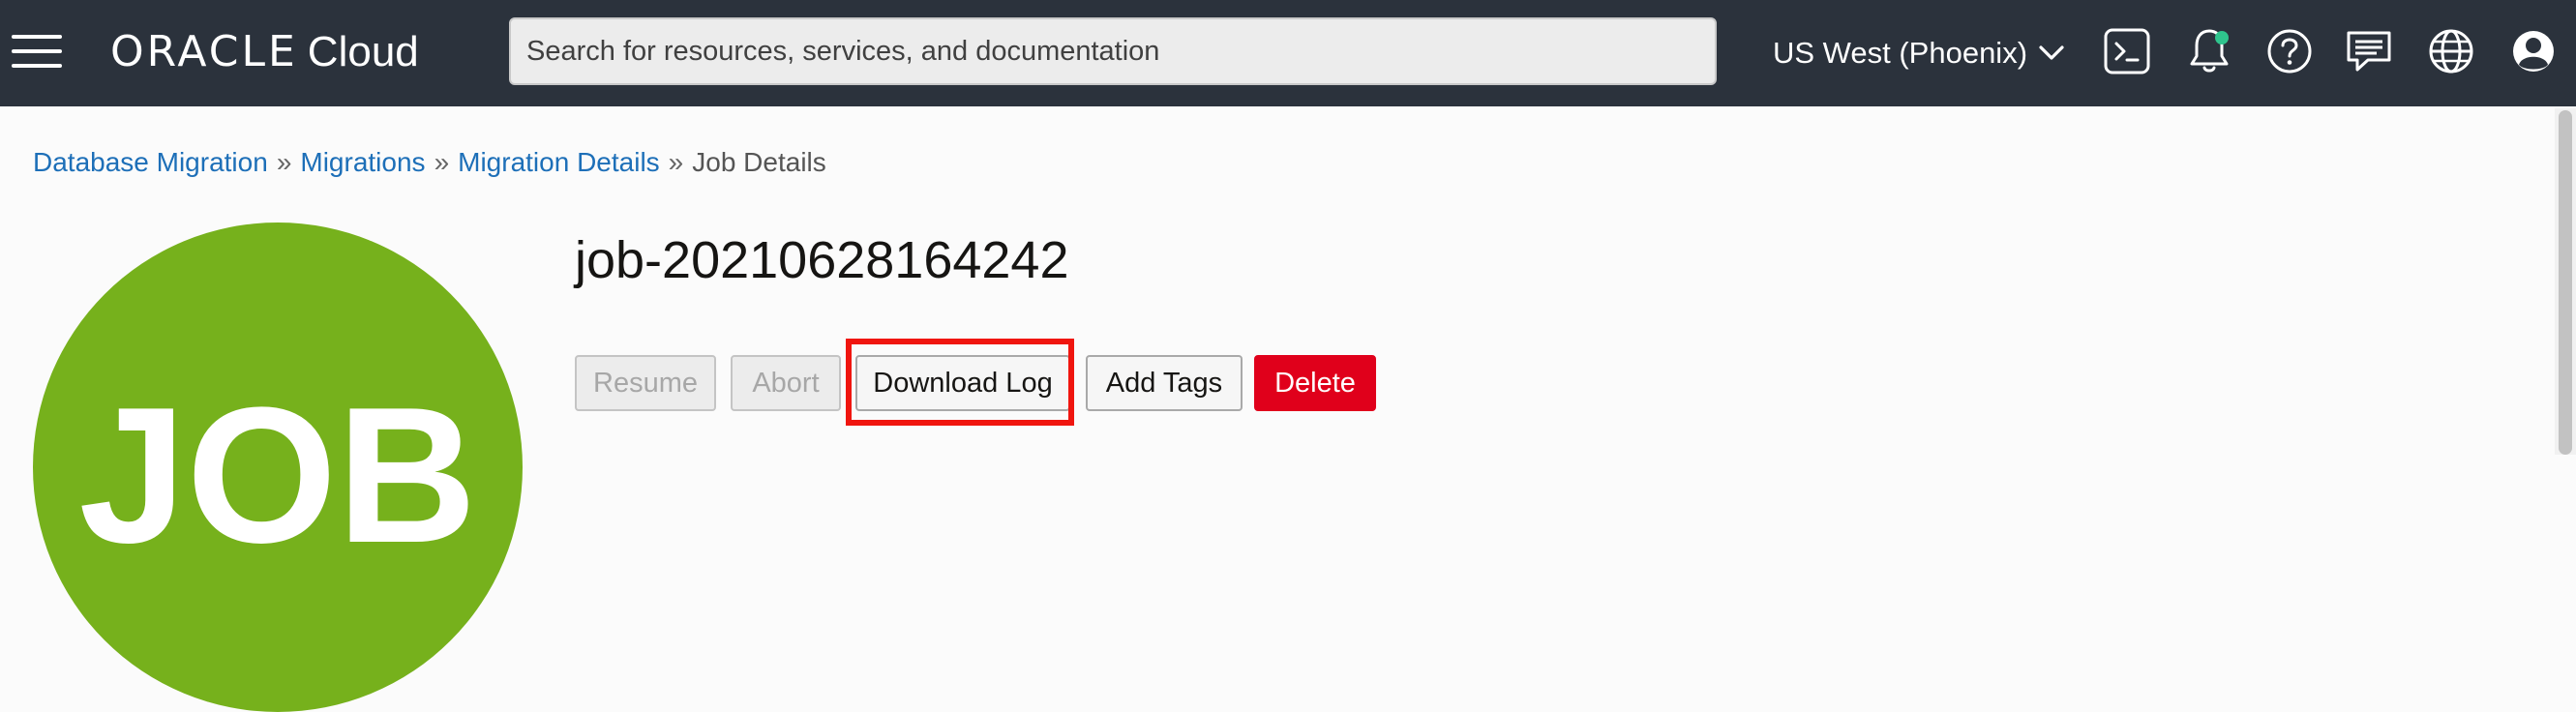 The height and width of the screenshot is (712, 2576). I want to click on feedback-button, so click(2369, 51).